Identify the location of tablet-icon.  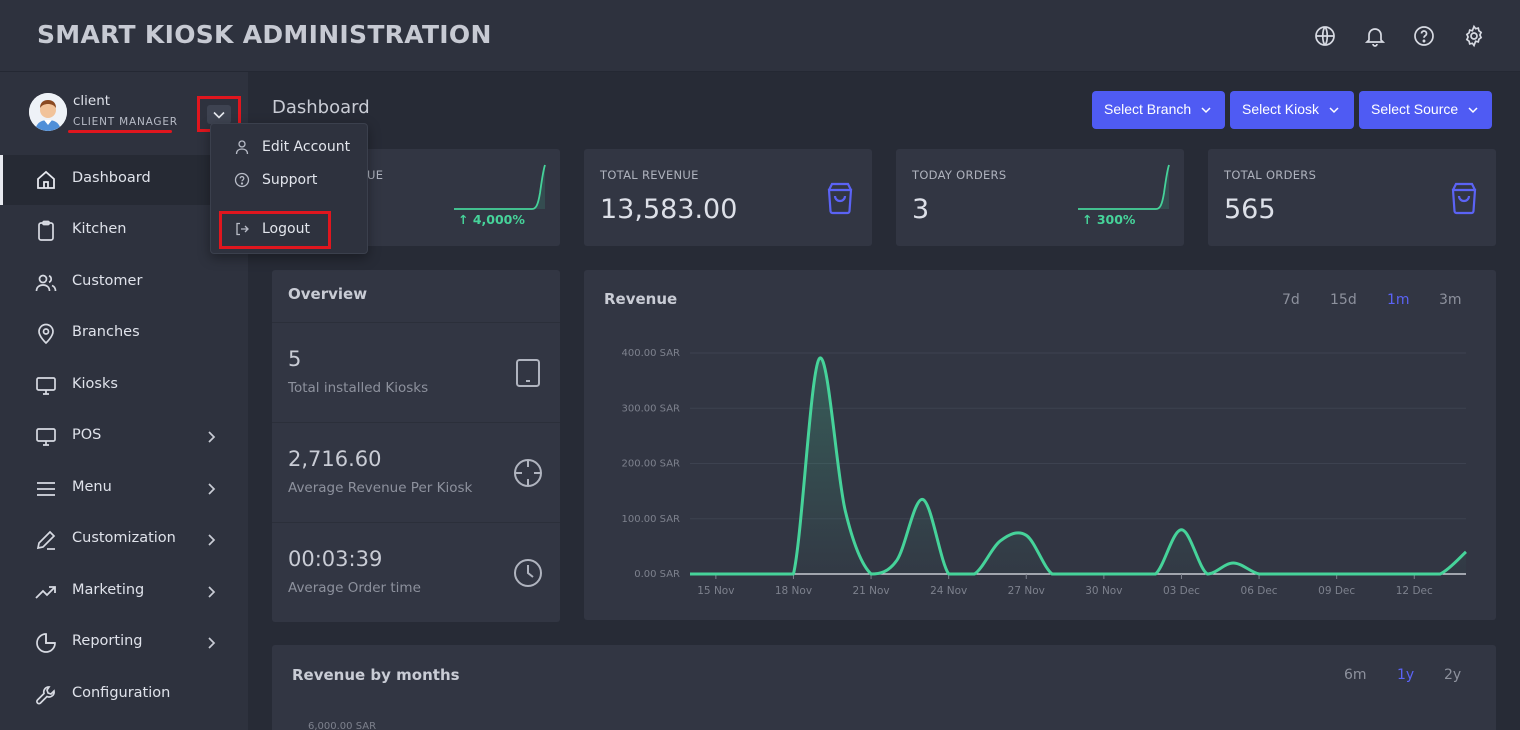
(528, 373).